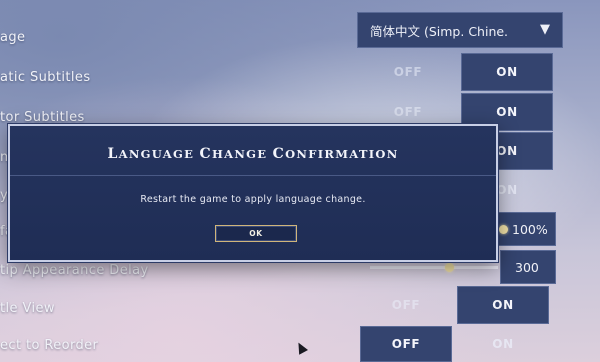  I want to click on tooltip-delay-value: 300, so click(527, 267).